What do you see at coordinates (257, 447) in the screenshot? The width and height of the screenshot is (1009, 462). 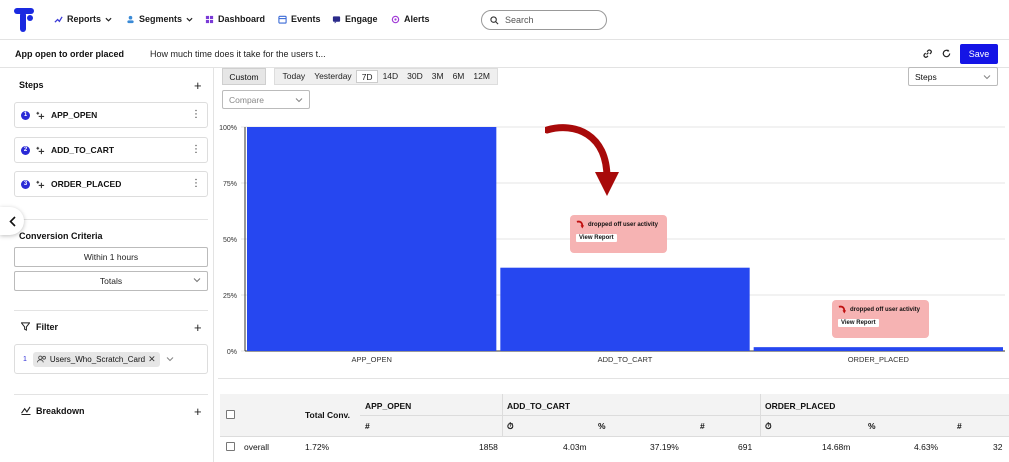 I see `row-label: overall` at bounding box center [257, 447].